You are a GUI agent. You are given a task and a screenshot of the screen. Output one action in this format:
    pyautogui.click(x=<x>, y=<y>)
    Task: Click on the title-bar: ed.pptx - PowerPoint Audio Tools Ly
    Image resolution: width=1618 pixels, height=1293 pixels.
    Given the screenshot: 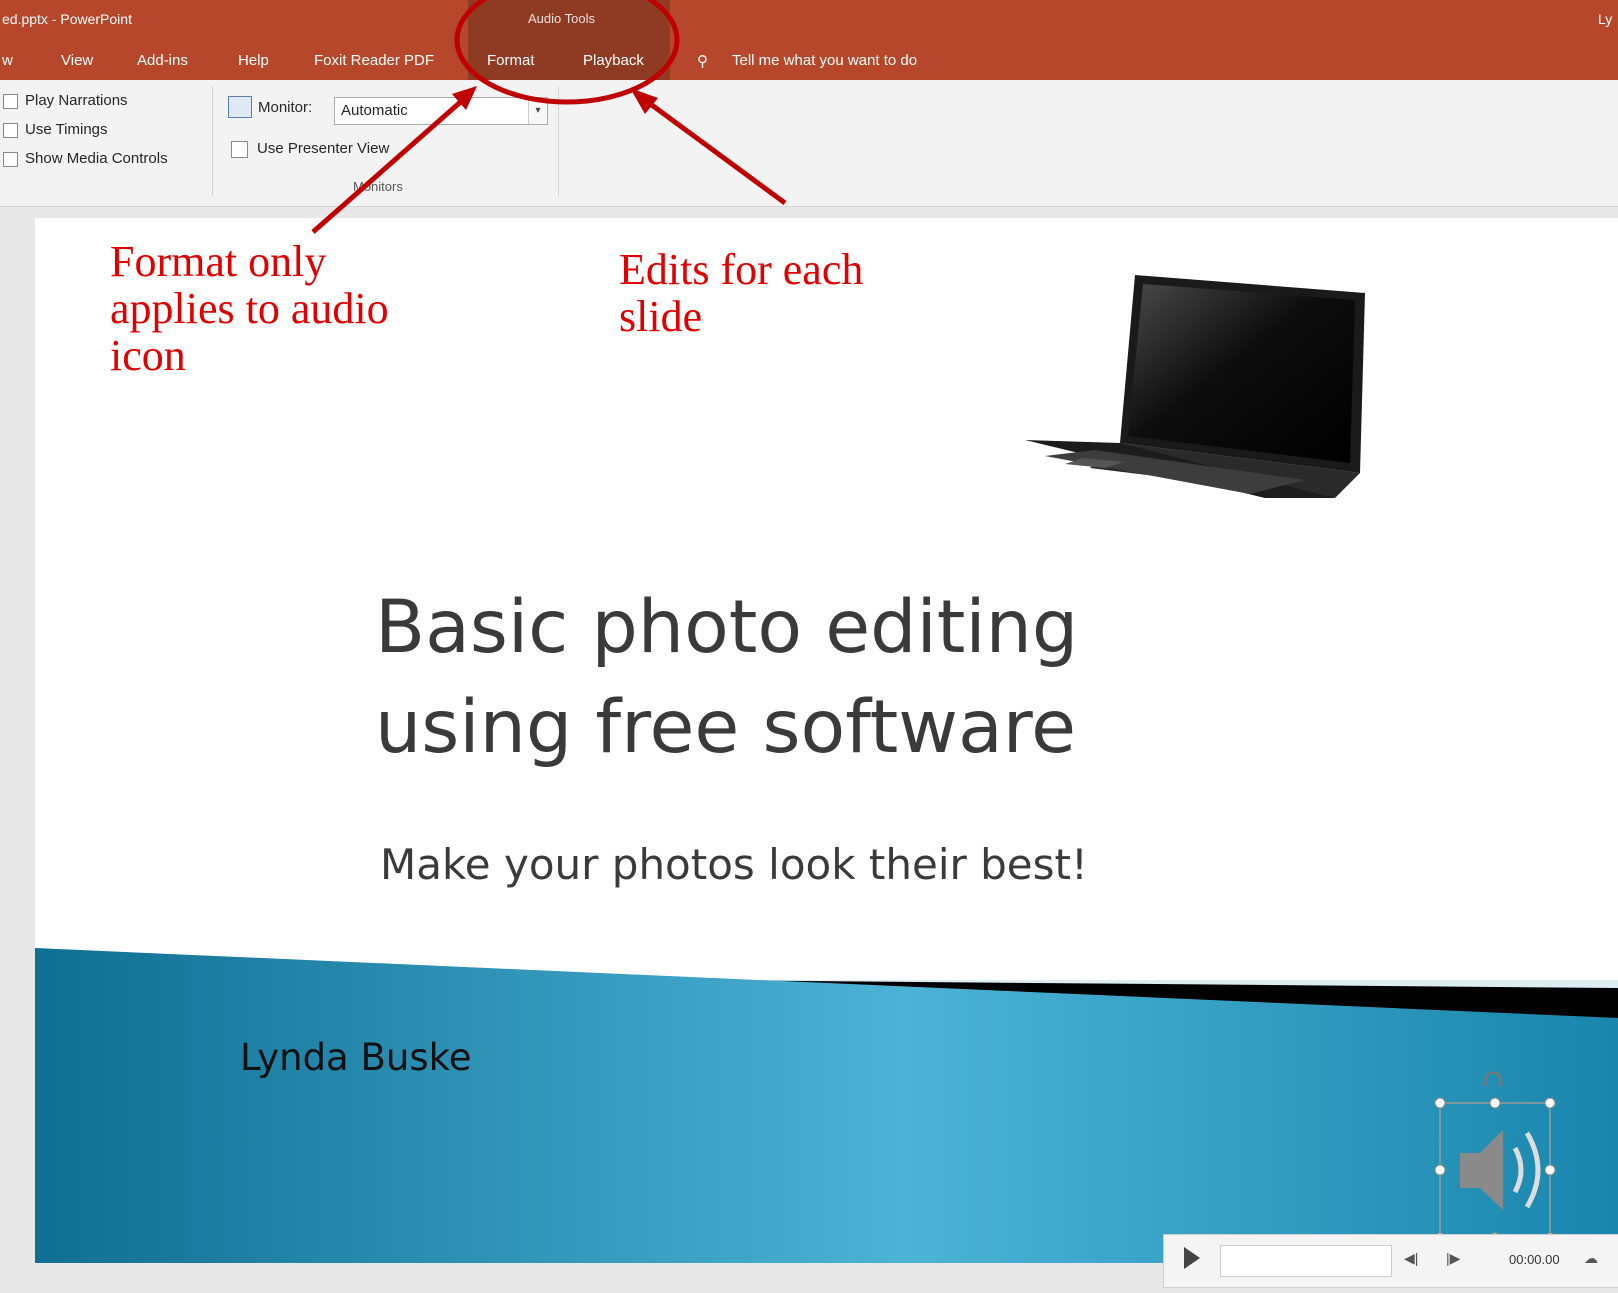 What is the action you would take?
    pyautogui.click(x=809, y=21)
    